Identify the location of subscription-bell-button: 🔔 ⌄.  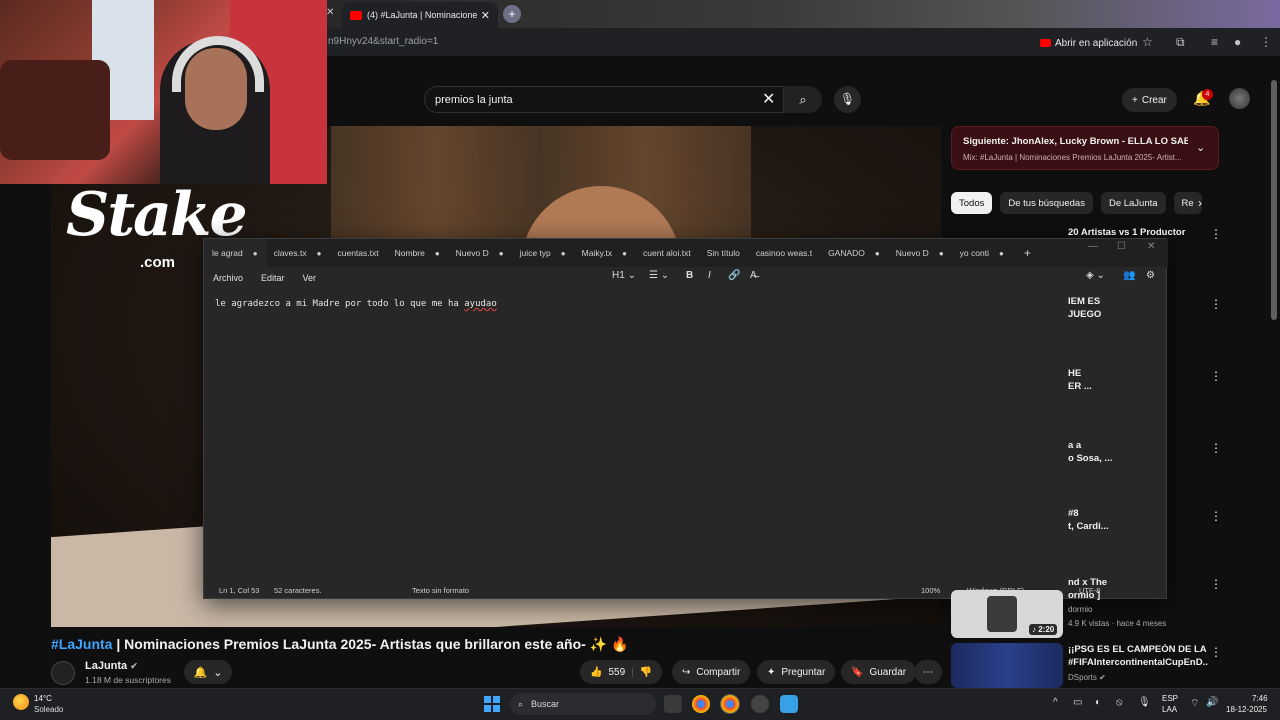
(208, 672).